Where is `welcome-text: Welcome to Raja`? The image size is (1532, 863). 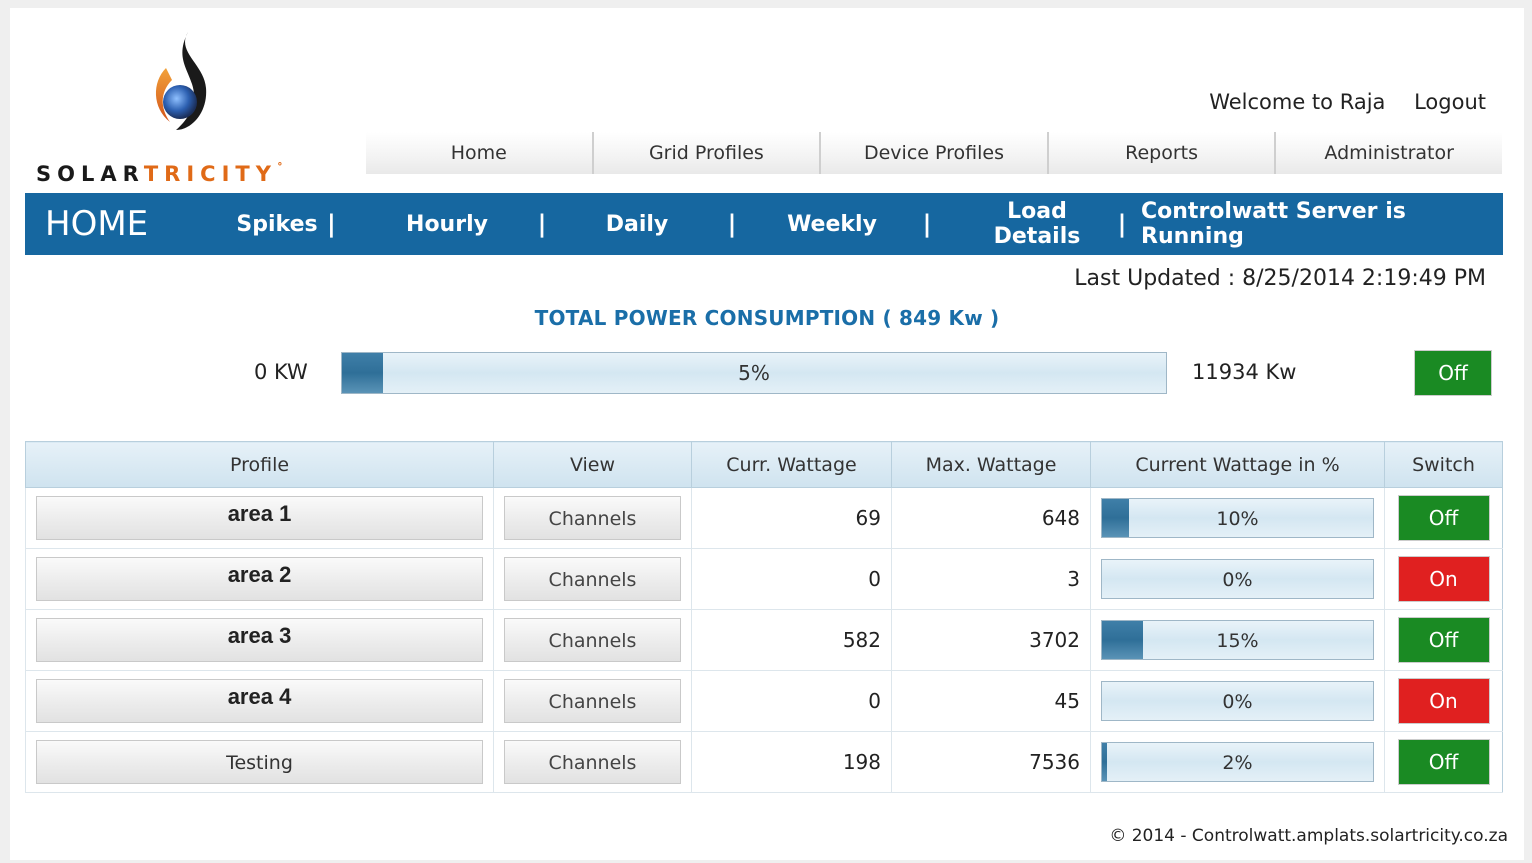
welcome-text: Welcome to Raja is located at coordinates (1297, 102).